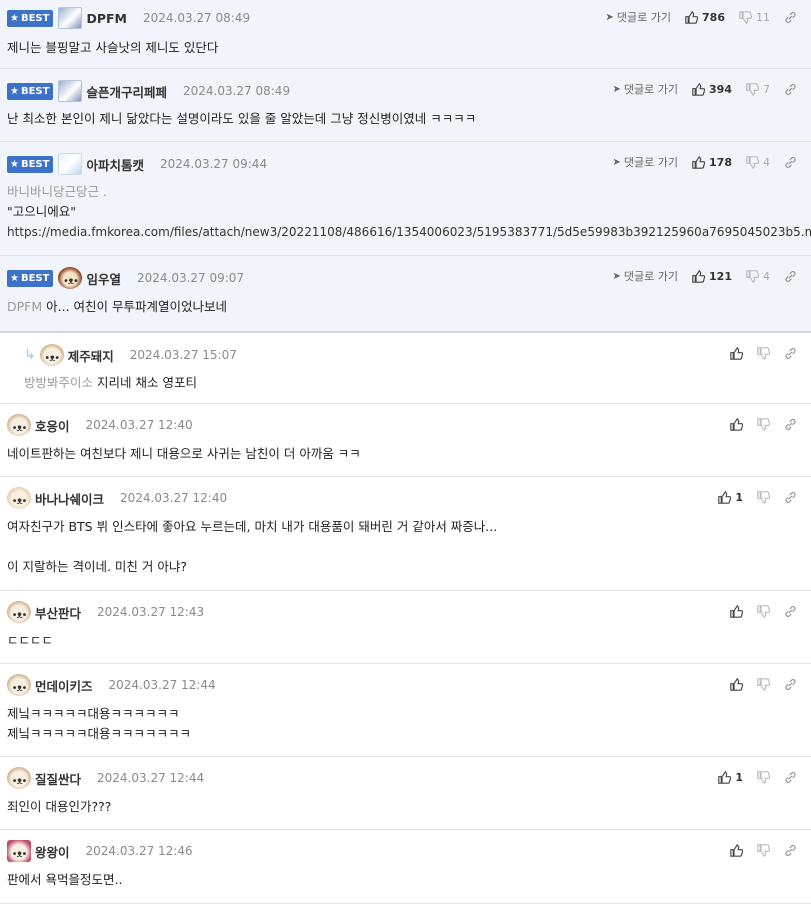  I want to click on comment-meta: •ᴥ• 부산판다 2024.03.27 12:43, so click(105, 612).